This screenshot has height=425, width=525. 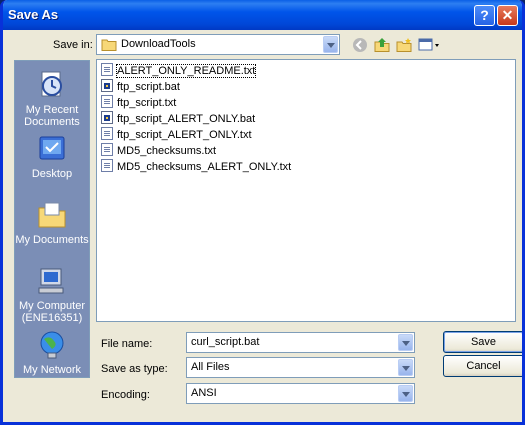 I want to click on new-folder-icon, so click(x=404, y=45).